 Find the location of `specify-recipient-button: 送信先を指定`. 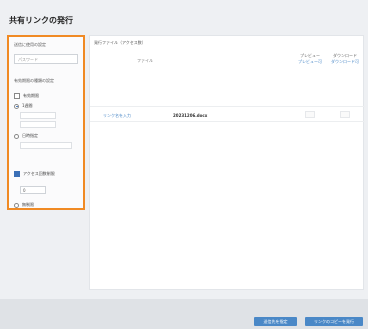

specify-recipient-button: 送信先を指定 is located at coordinates (275, 321).